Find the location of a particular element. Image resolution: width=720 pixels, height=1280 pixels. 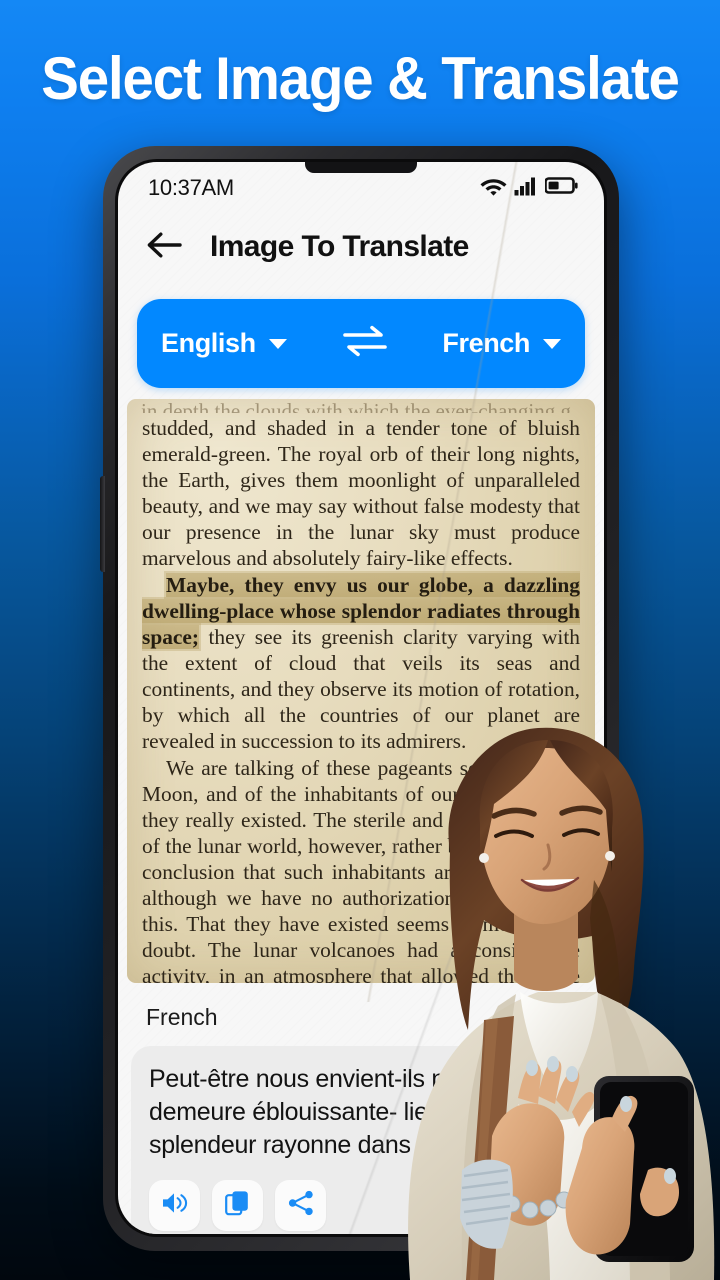

app-header: Image To Translate is located at coordinates (361, 247).